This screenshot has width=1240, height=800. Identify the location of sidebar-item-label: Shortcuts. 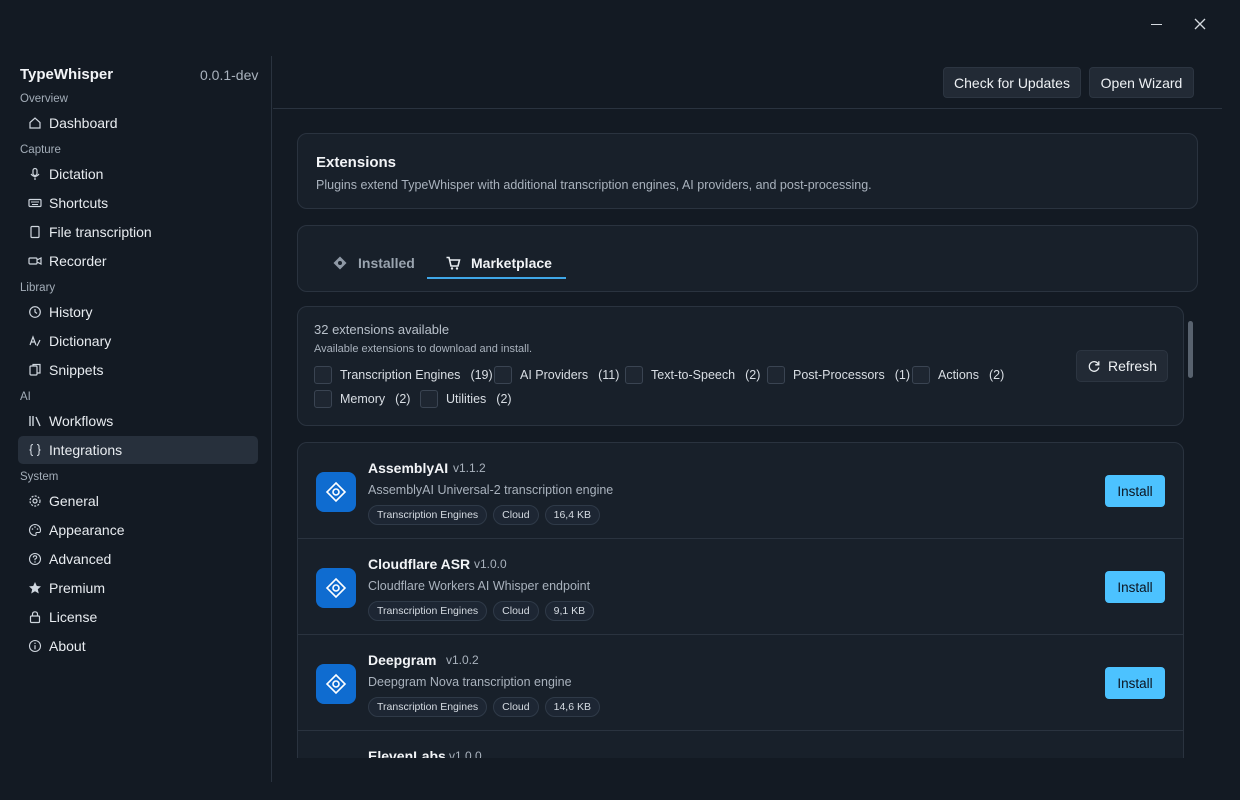
(79, 203).